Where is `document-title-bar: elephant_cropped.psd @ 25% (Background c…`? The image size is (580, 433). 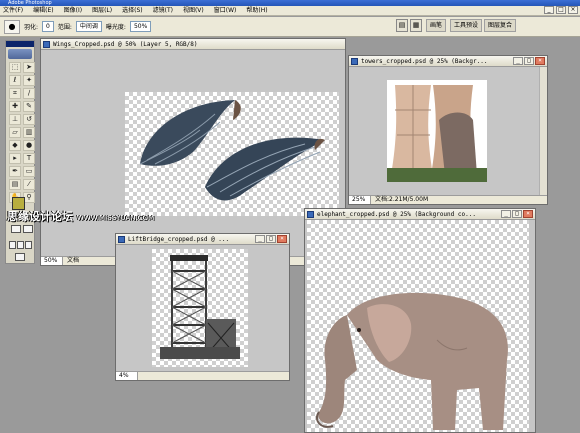 document-title-bar: elephant_cropped.psd @ 25% (Background c… is located at coordinates (420, 214).